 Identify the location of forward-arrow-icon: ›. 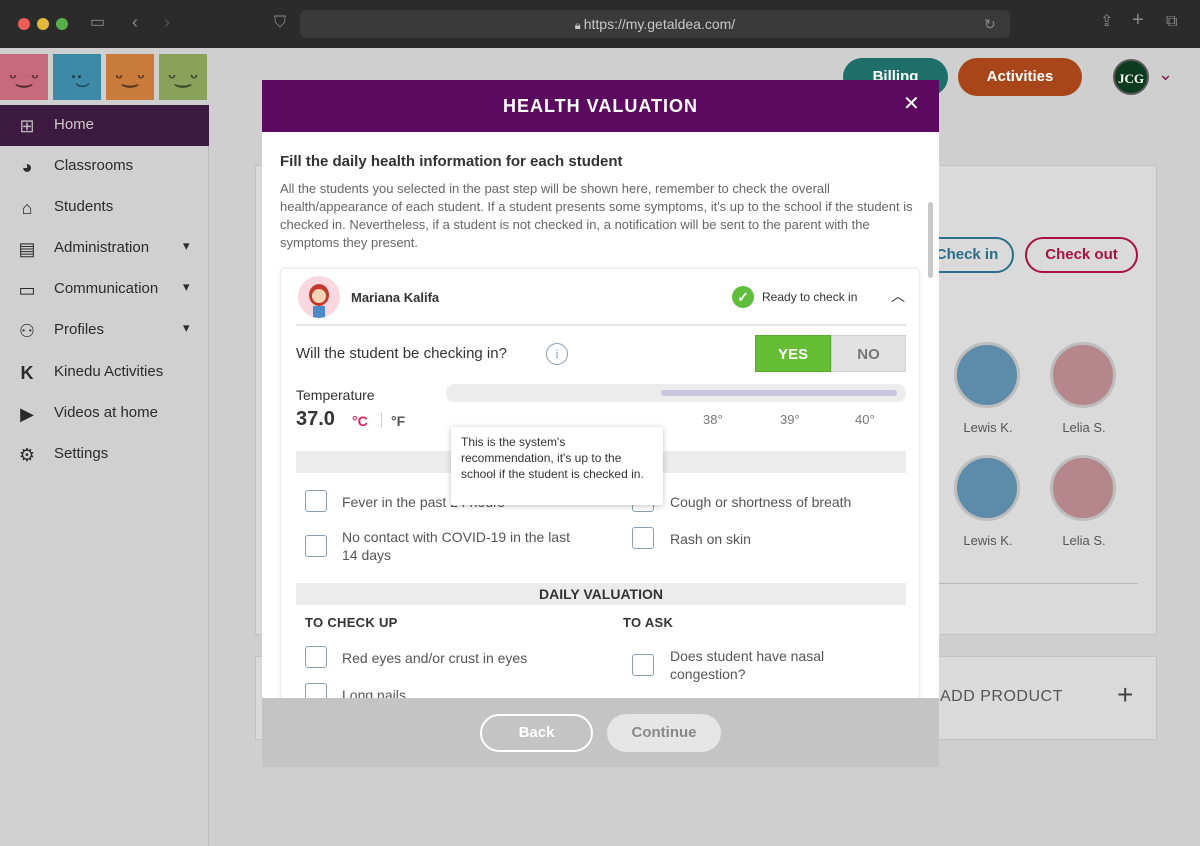
(167, 22).